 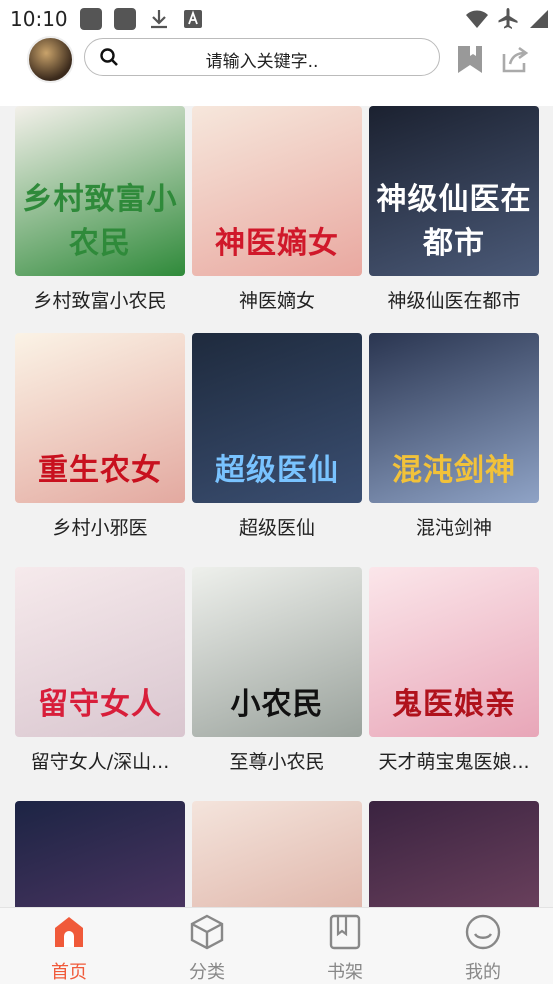 What do you see at coordinates (277, 526) in the screenshot?
I see `book-title: 超级医仙` at bounding box center [277, 526].